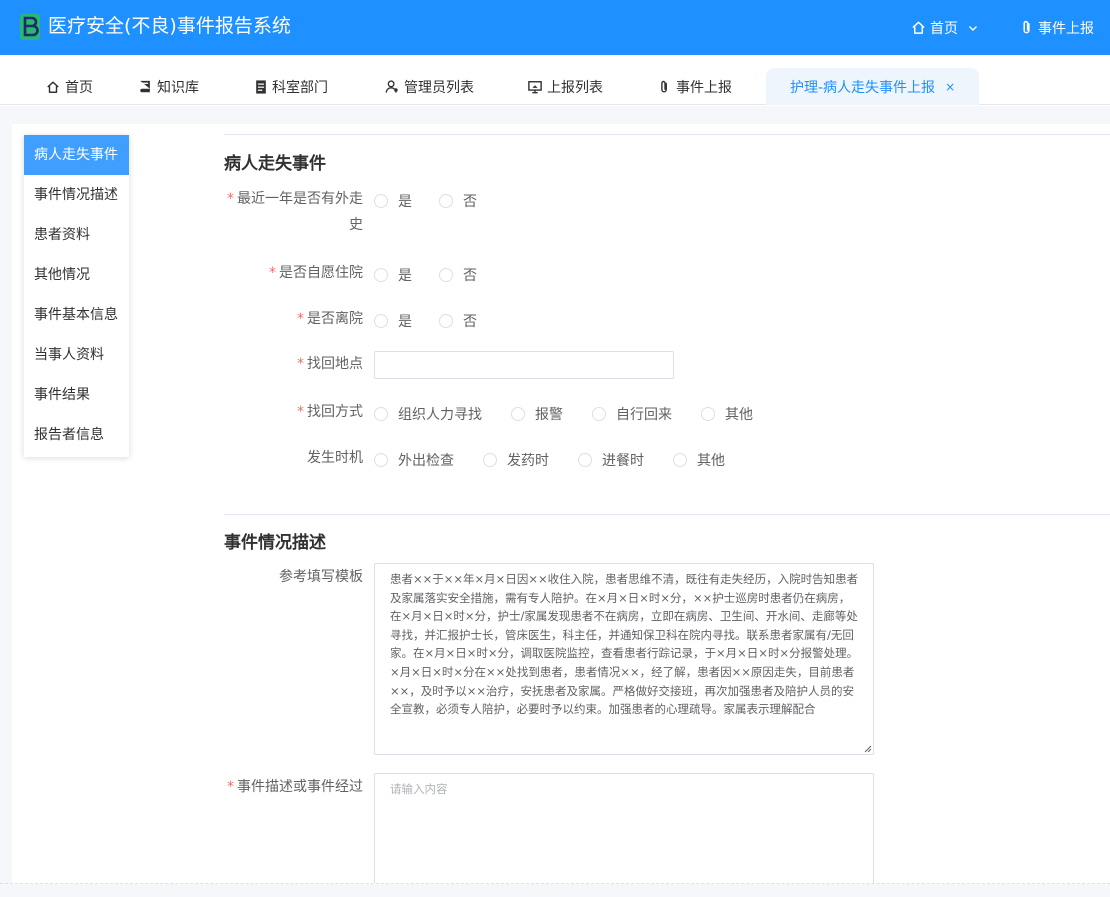 The width and height of the screenshot is (1110, 897). Describe the element at coordinates (335, 319) in the screenshot. I see `form-label-left-hospital-text: 是否离院` at that location.